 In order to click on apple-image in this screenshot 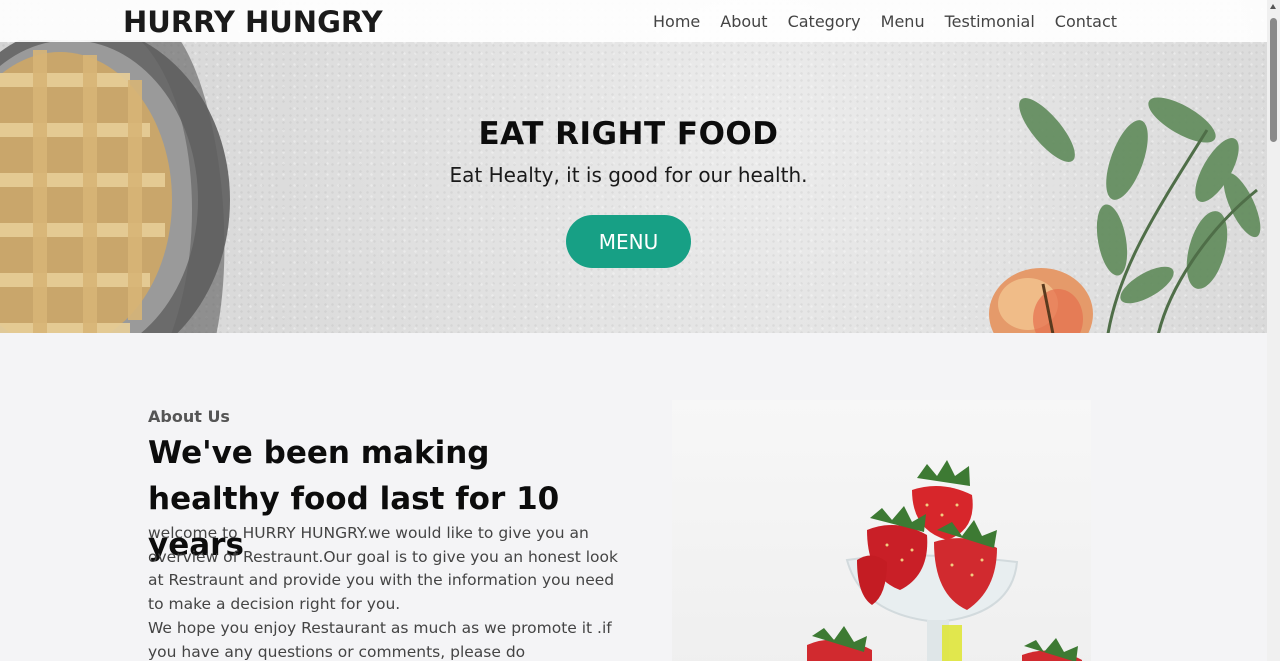, I will do `click(1041, 300)`.